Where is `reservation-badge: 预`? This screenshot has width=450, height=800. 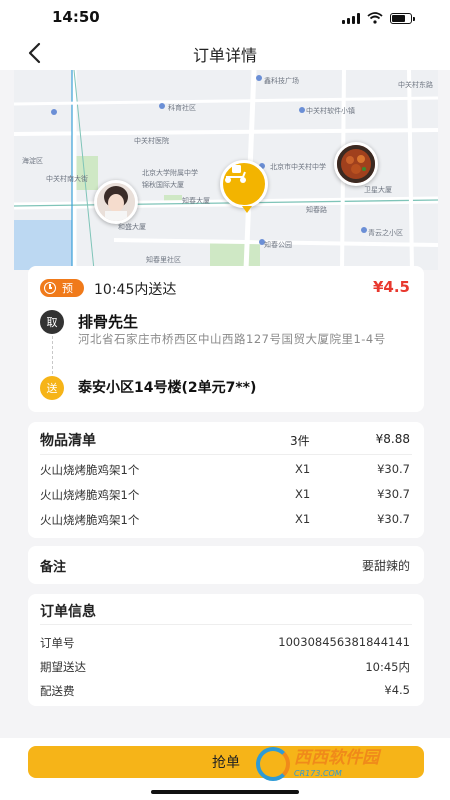
reservation-badge: 预 is located at coordinates (62, 288).